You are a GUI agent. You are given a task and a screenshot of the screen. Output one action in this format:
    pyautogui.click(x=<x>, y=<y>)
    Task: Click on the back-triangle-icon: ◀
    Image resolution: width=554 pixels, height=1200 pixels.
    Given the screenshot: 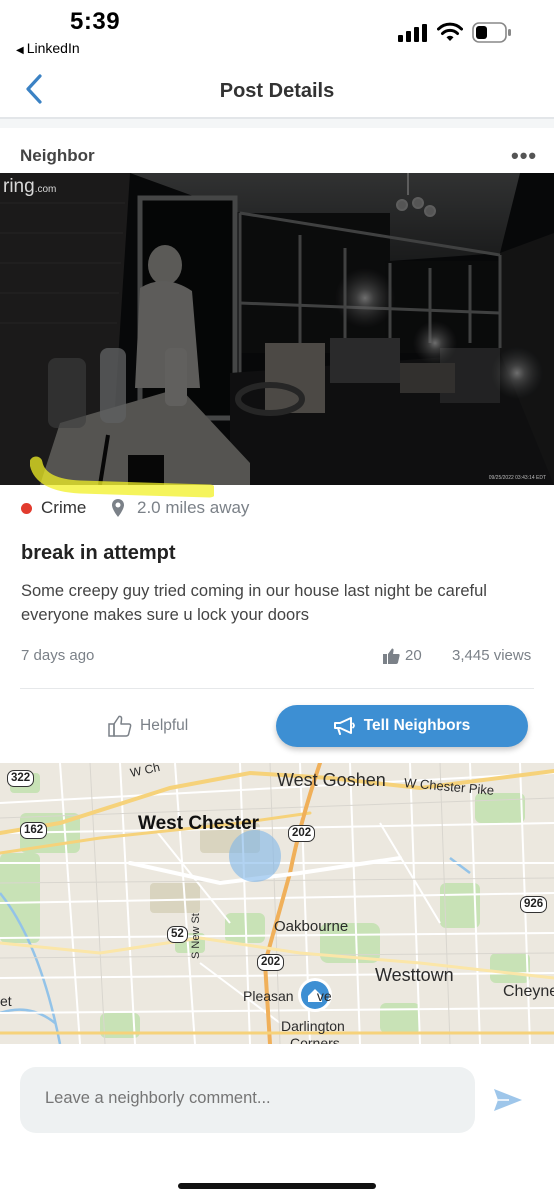 What is the action you would take?
    pyautogui.click(x=20, y=50)
    